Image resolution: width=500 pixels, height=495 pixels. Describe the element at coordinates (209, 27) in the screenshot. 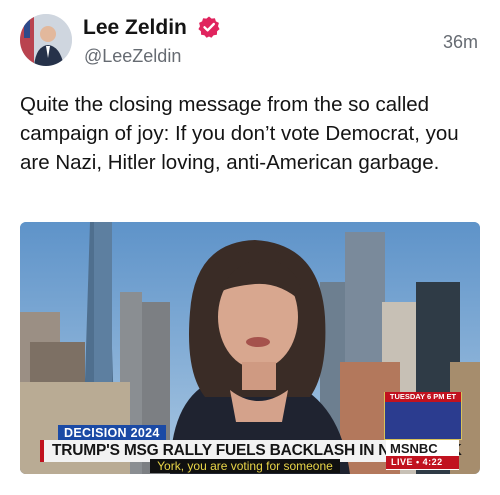

I see `verified-badge-icon` at that location.